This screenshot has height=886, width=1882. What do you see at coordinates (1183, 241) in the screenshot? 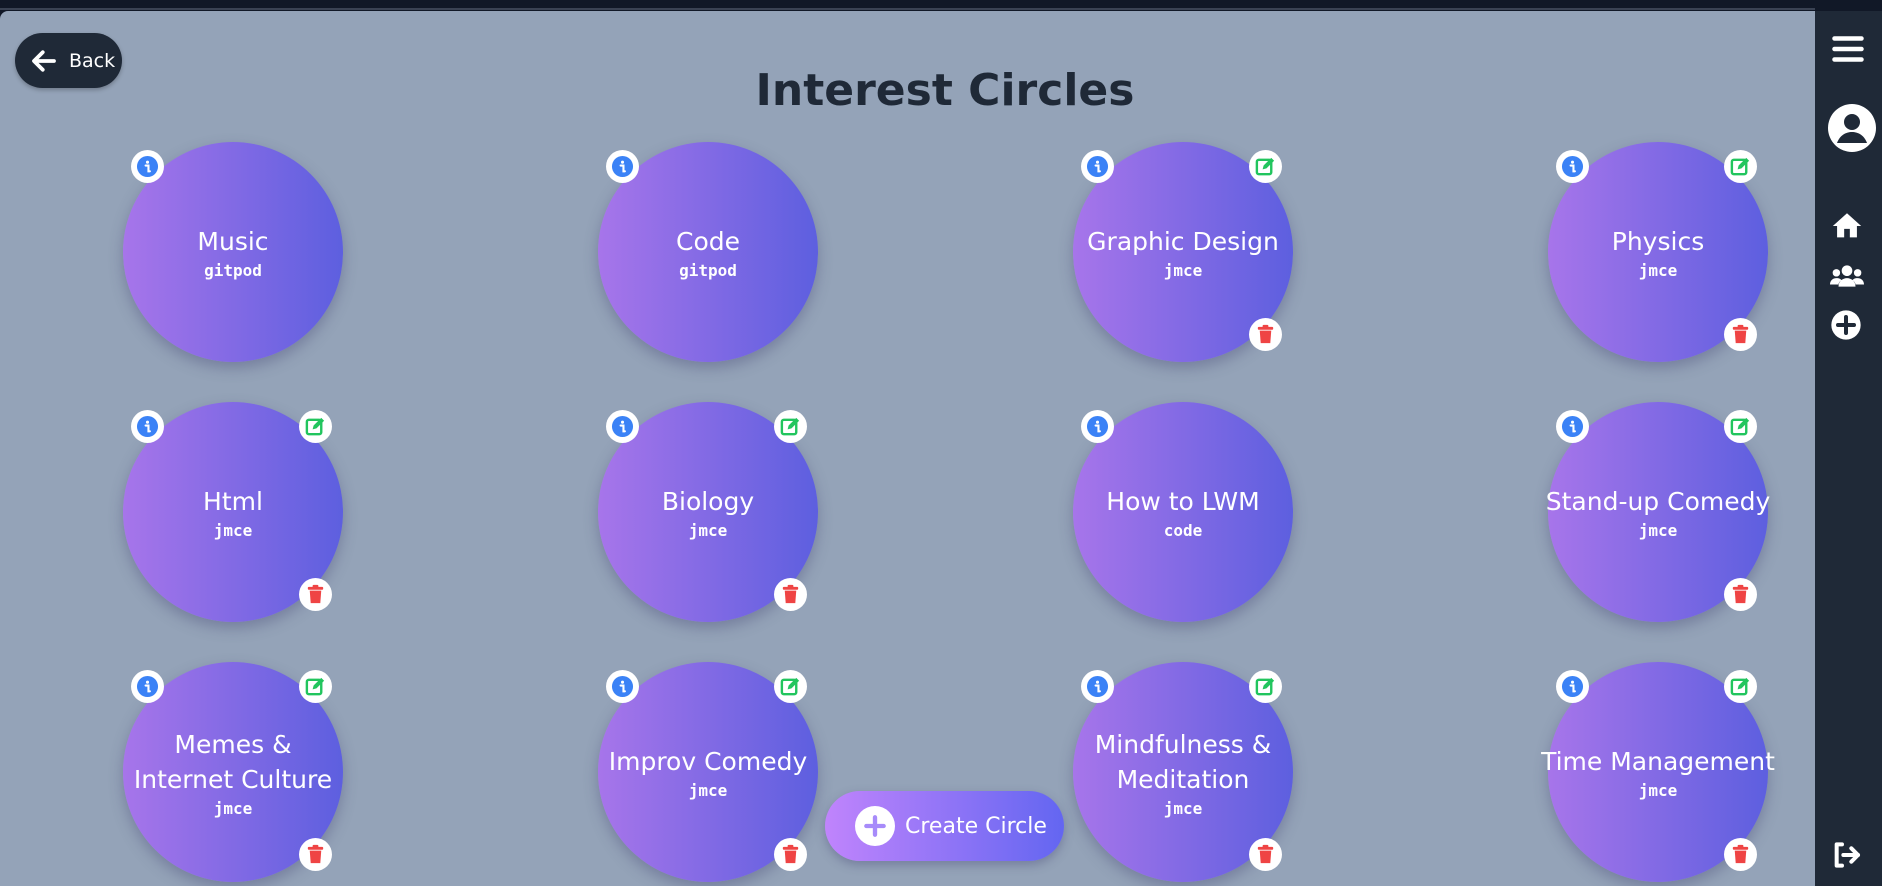
I see `circle-name: Graphic Design` at bounding box center [1183, 241].